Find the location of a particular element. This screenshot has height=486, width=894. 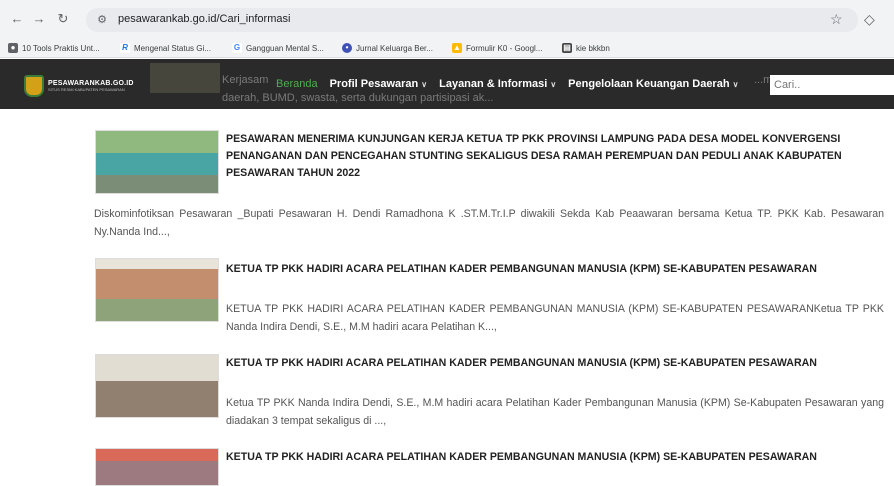

journal-icon: • is located at coordinates (347, 48).